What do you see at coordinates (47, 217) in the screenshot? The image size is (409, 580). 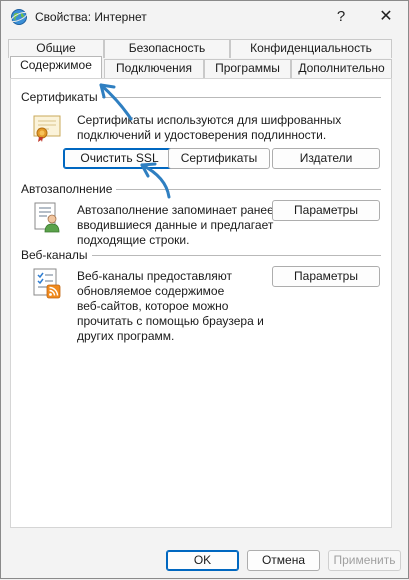 I see `autocomplete-icon` at bounding box center [47, 217].